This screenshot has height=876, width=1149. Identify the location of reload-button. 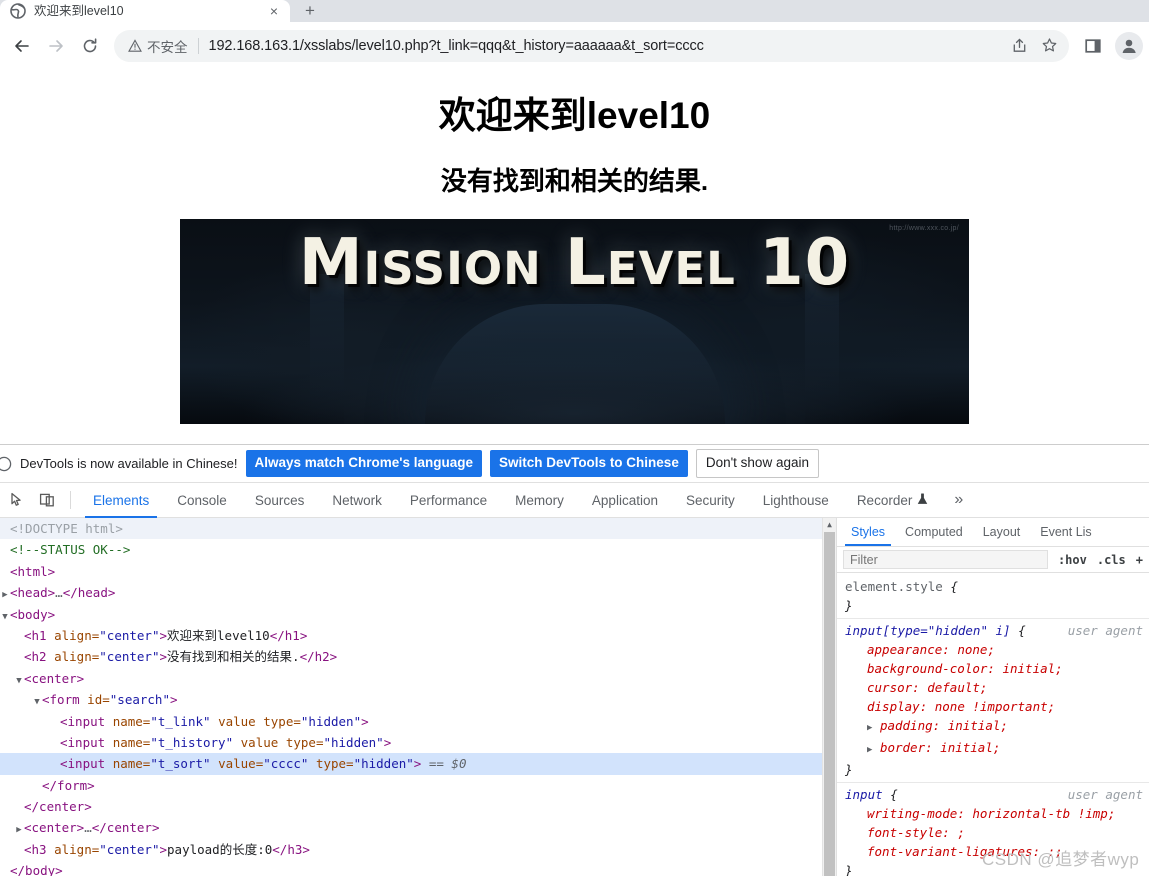
(90, 46).